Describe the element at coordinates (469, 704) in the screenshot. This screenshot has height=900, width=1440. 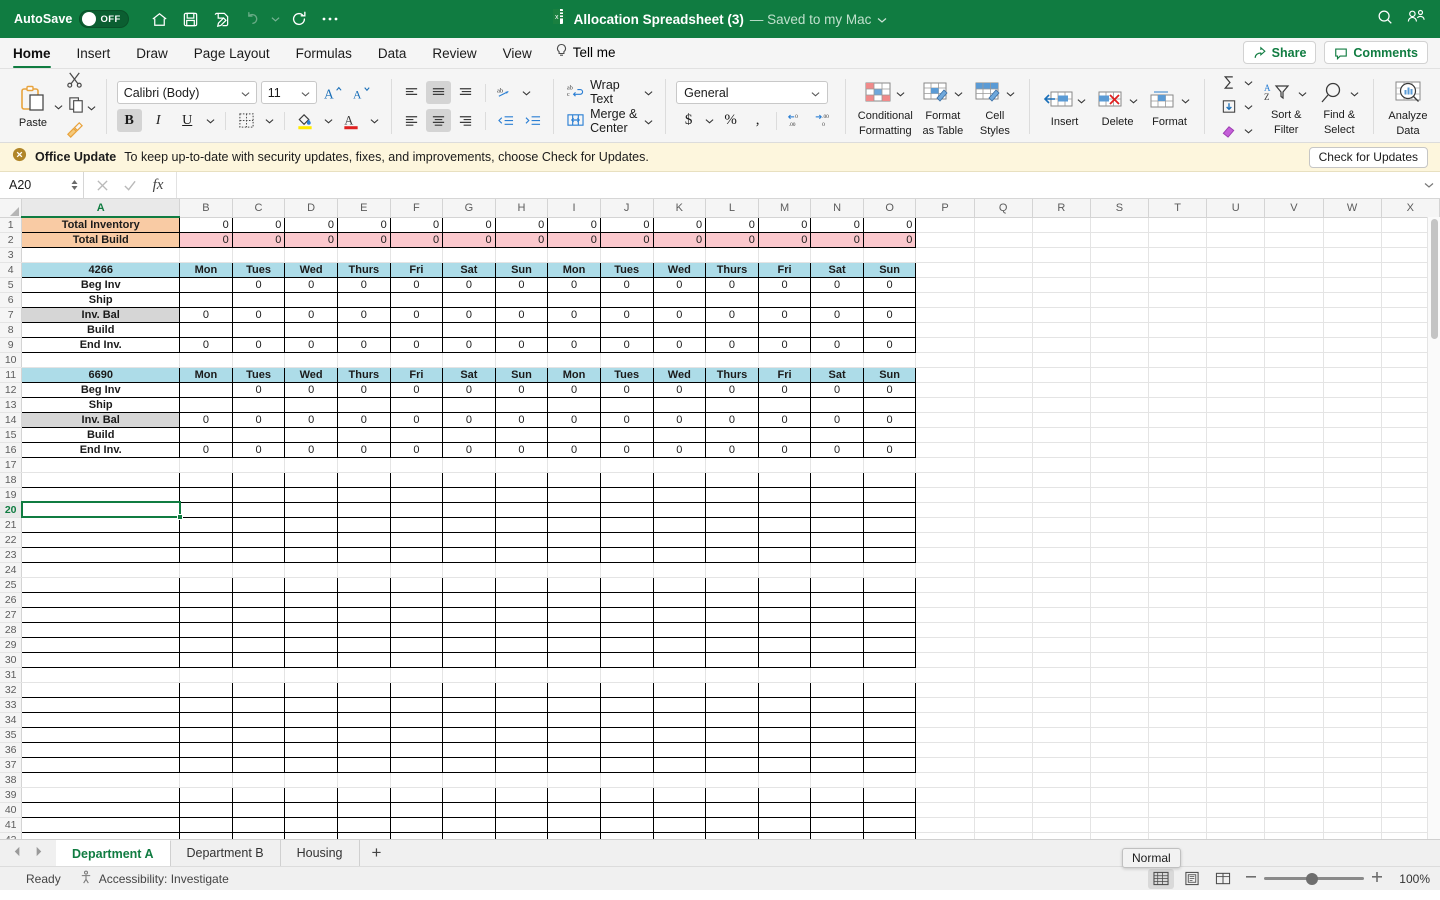
I see `cell-G33` at that location.